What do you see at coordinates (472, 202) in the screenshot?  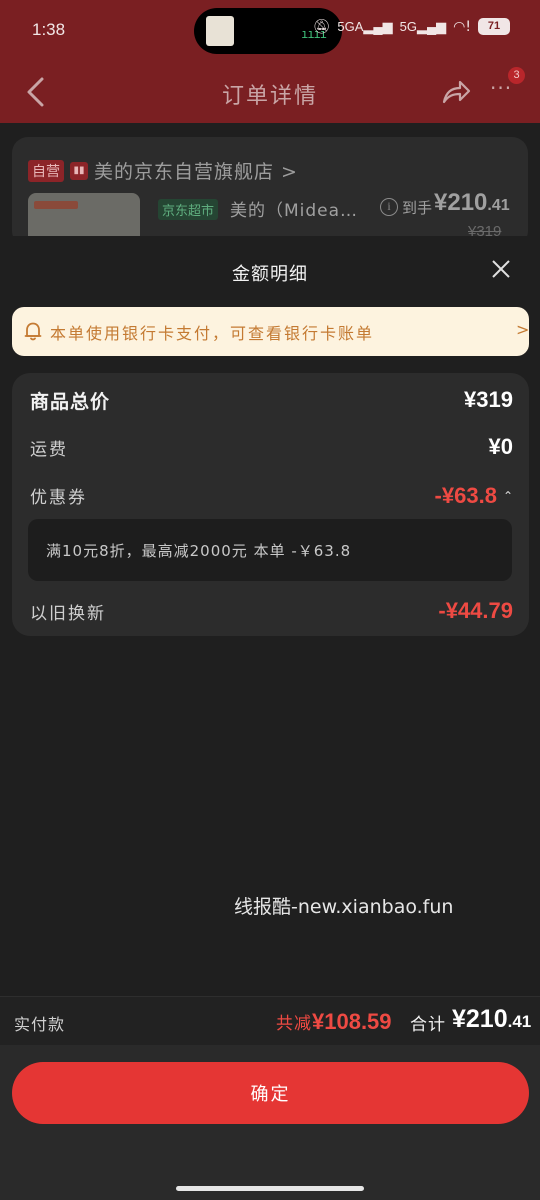 I see `final-price: ¥210.41` at bounding box center [472, 202].